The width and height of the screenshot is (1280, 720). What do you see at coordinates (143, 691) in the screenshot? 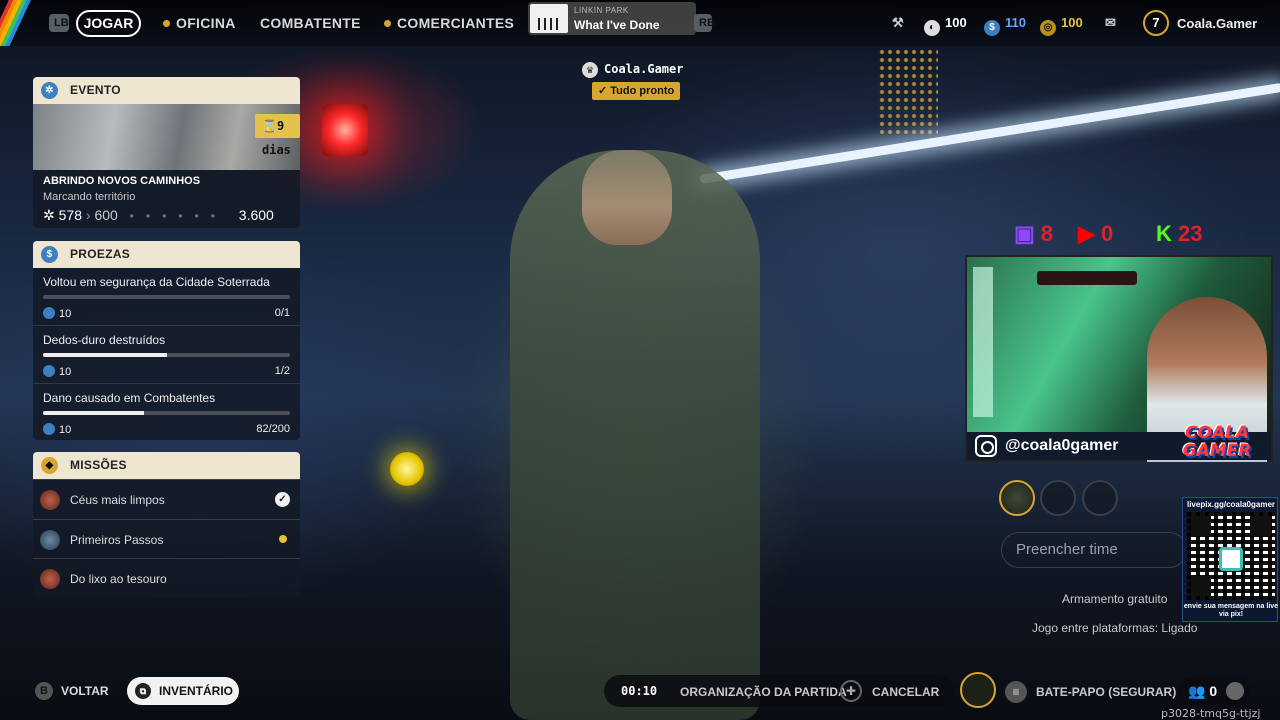
I see `view-button-icon: ⧉` at bounding box center [143, 691].